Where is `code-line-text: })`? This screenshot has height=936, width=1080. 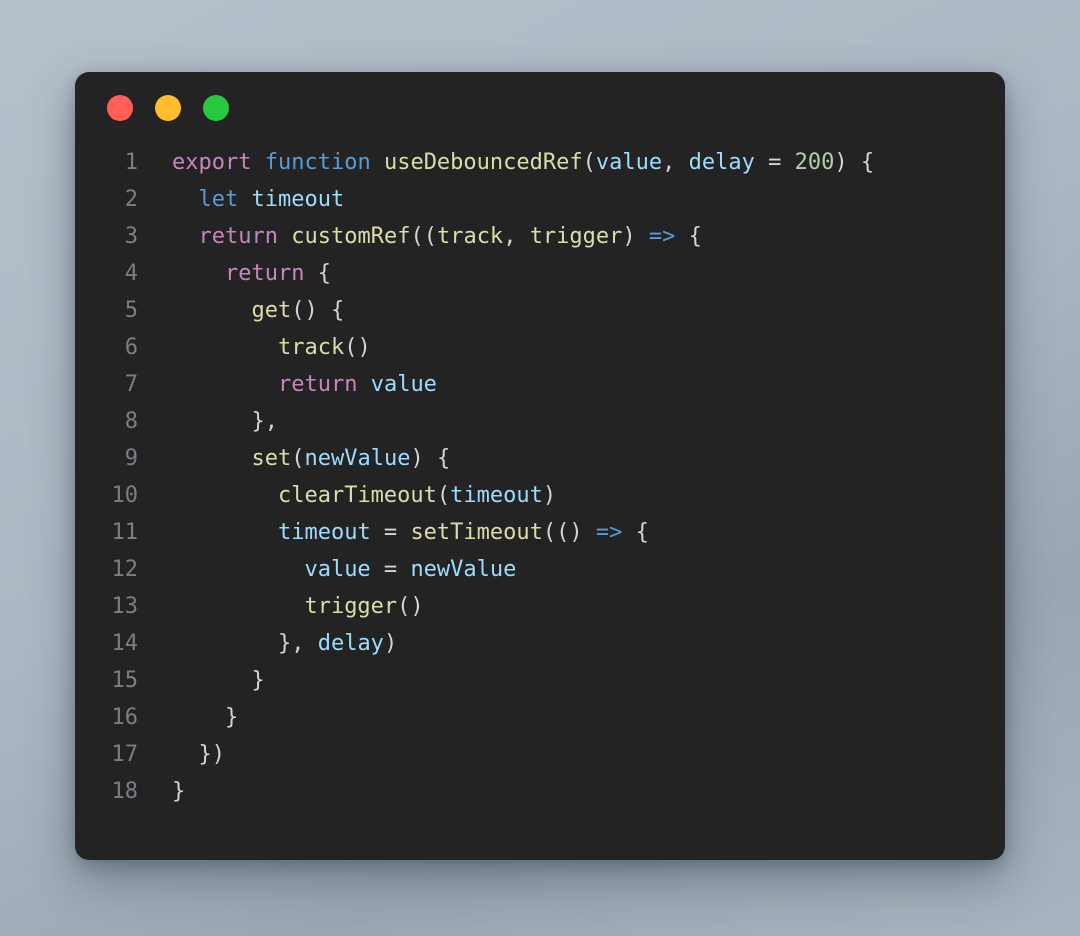 code-line-text: }) is located at coordinates (181, 754).